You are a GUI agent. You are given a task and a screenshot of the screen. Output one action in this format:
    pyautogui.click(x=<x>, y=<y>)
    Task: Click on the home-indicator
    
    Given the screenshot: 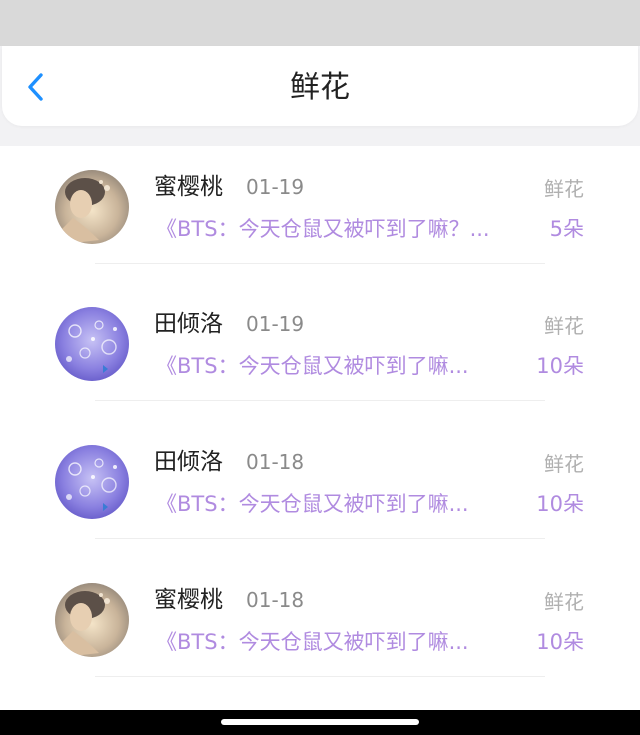 What is the action you would take?
    pyautogui.click(x=320, y=722)
    